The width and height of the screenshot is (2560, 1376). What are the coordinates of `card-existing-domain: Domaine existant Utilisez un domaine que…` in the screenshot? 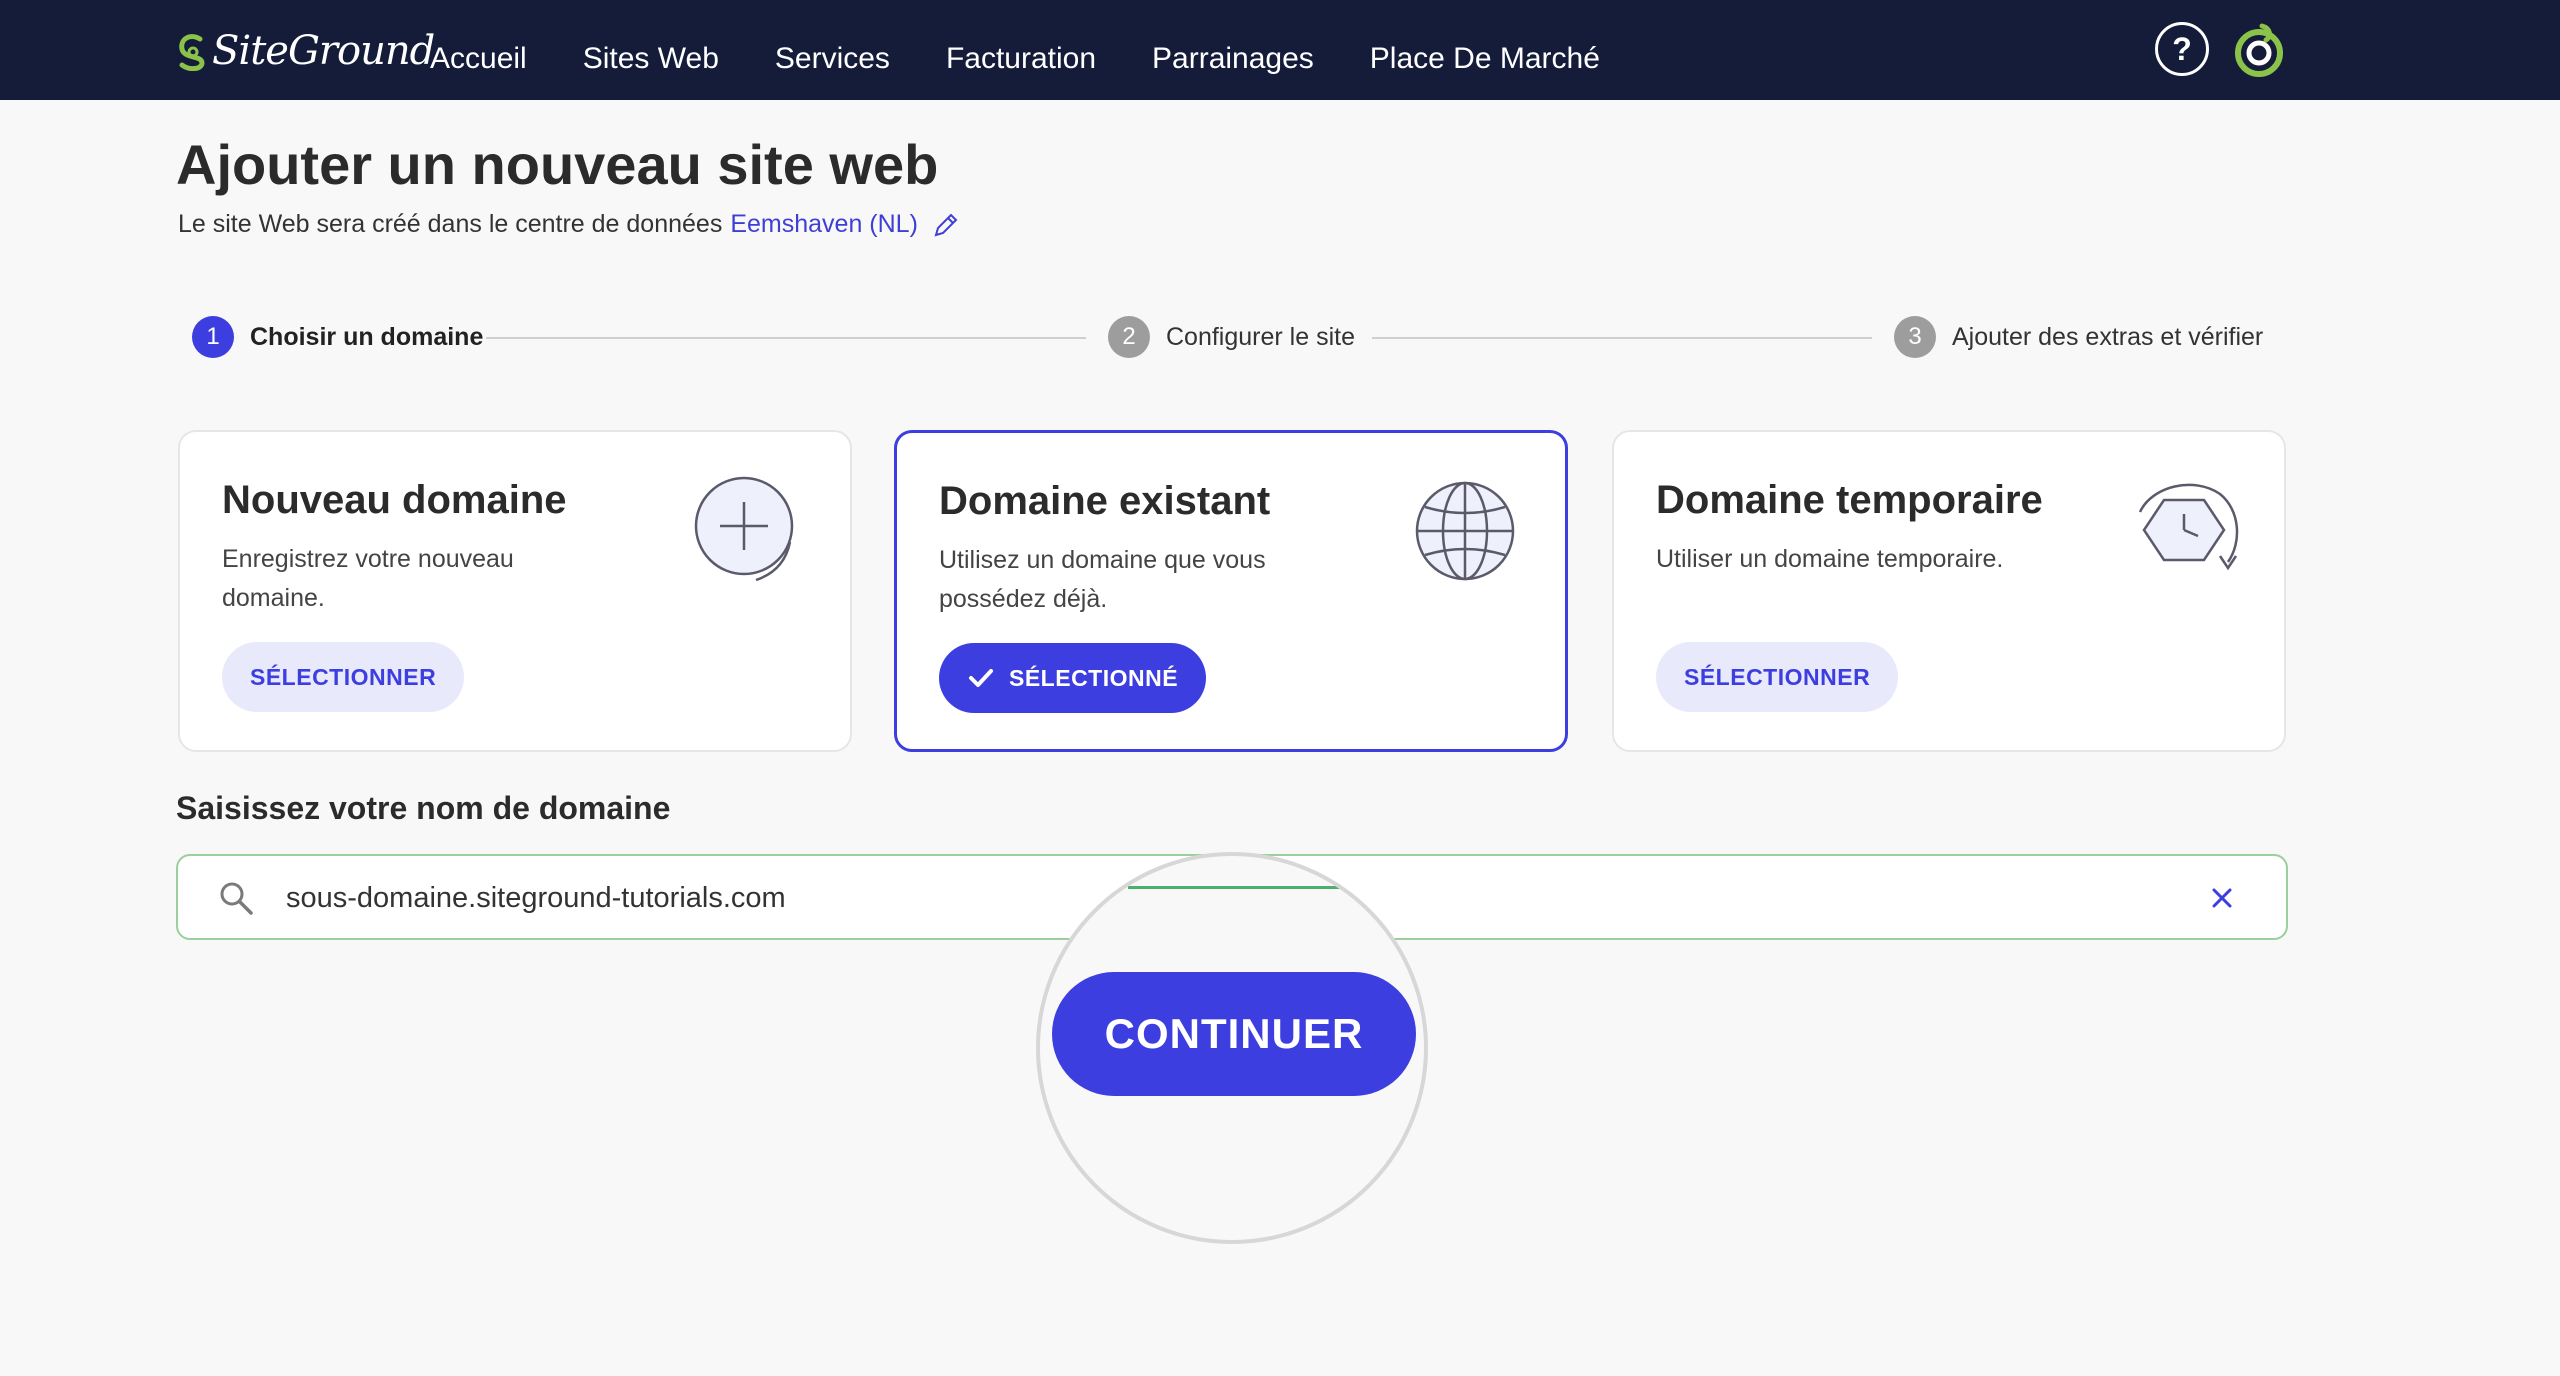 It's located at (1231, 591).